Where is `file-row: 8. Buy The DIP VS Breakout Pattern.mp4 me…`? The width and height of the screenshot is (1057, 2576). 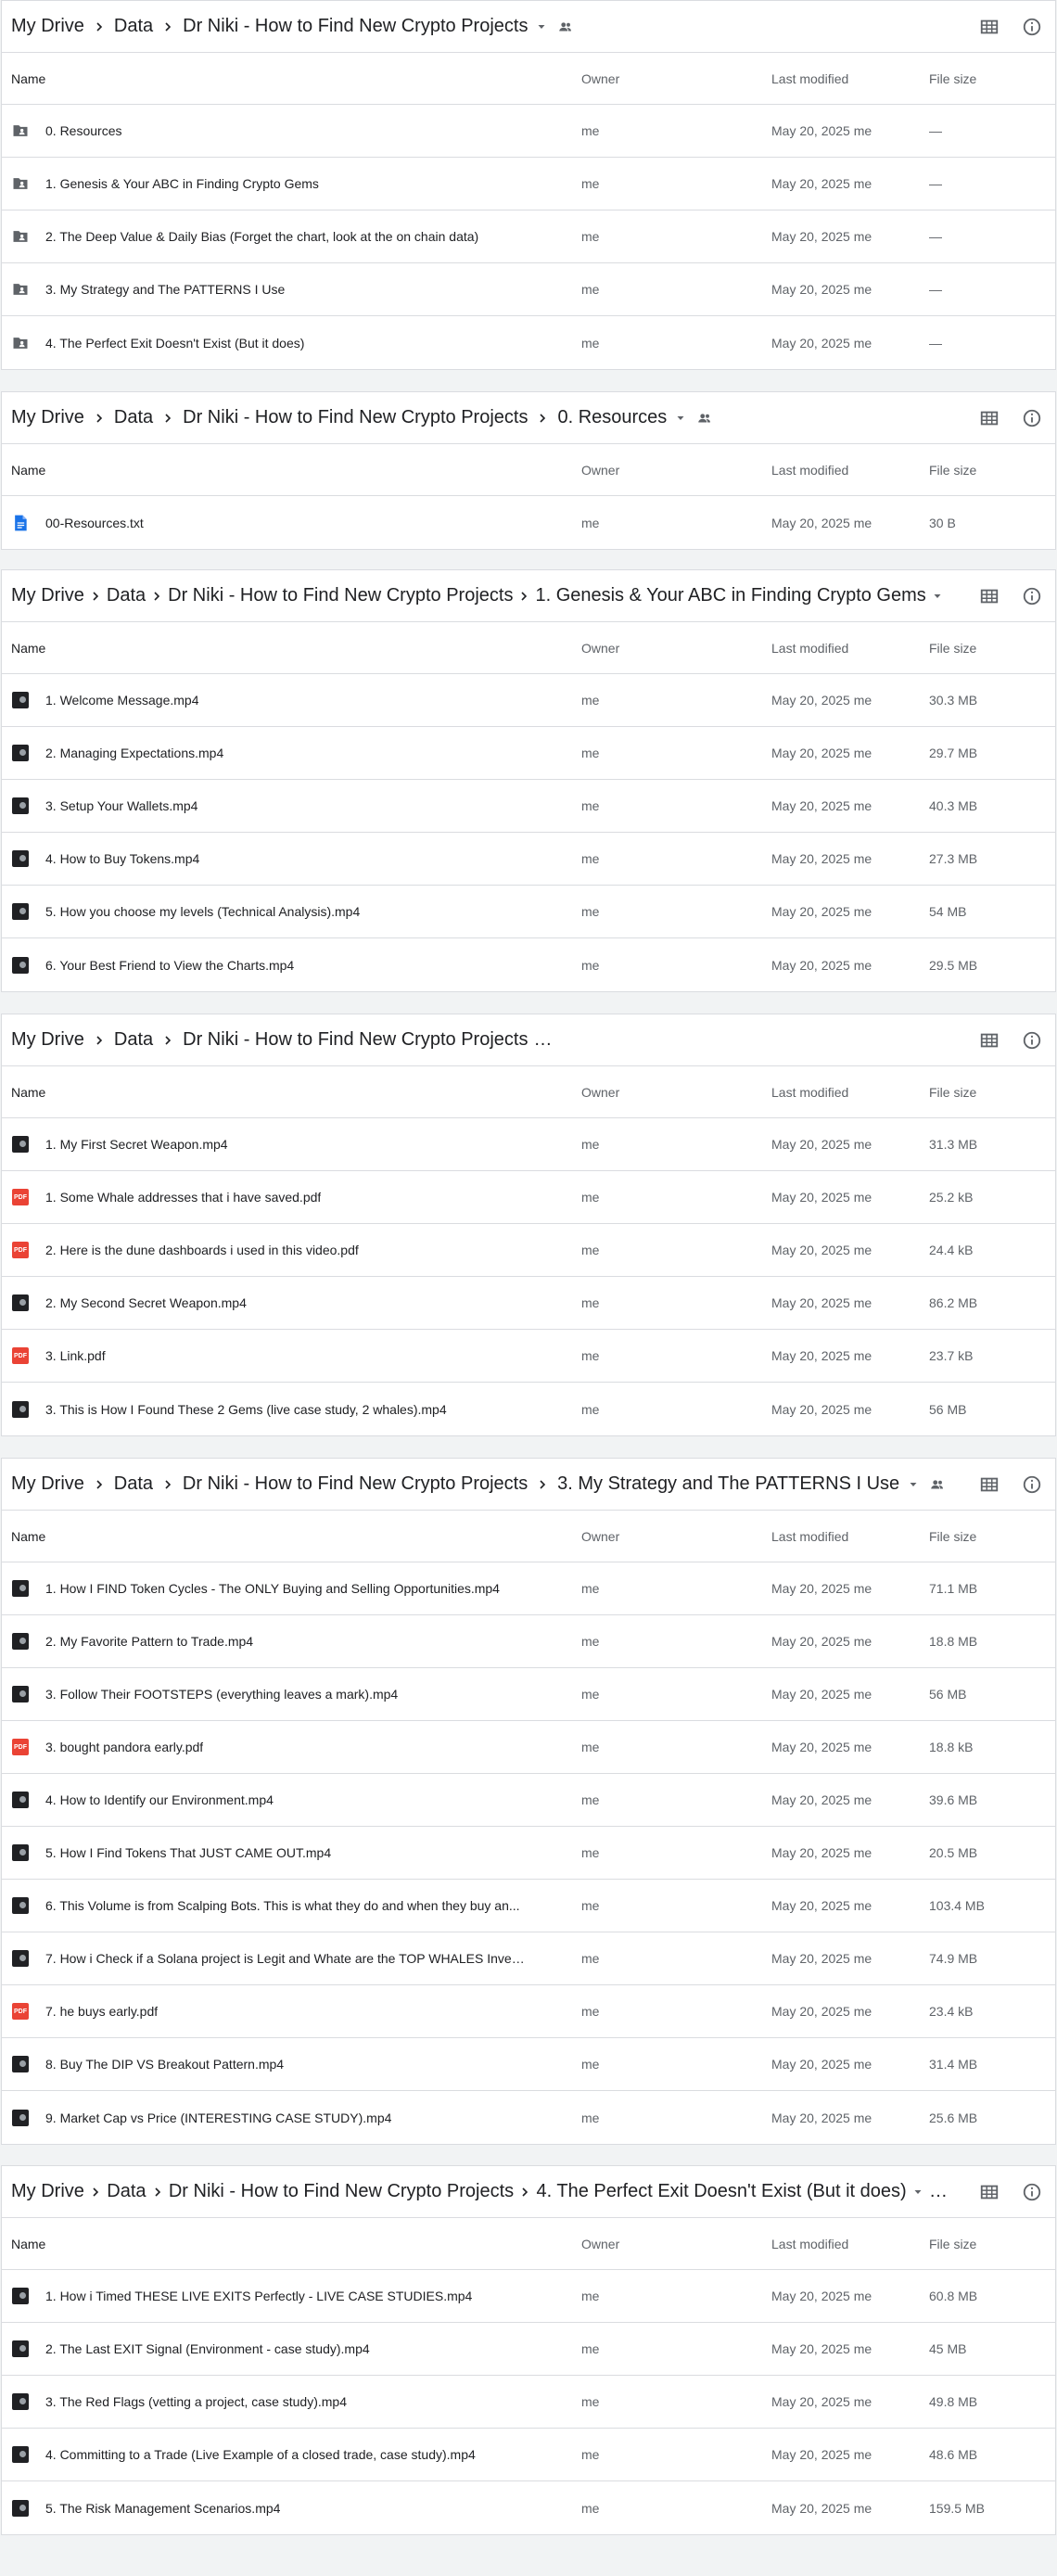 file-row: 8. Buy The DIP VS Breakout Pattern.mp4 me… is located at coordinates (528, 2064).